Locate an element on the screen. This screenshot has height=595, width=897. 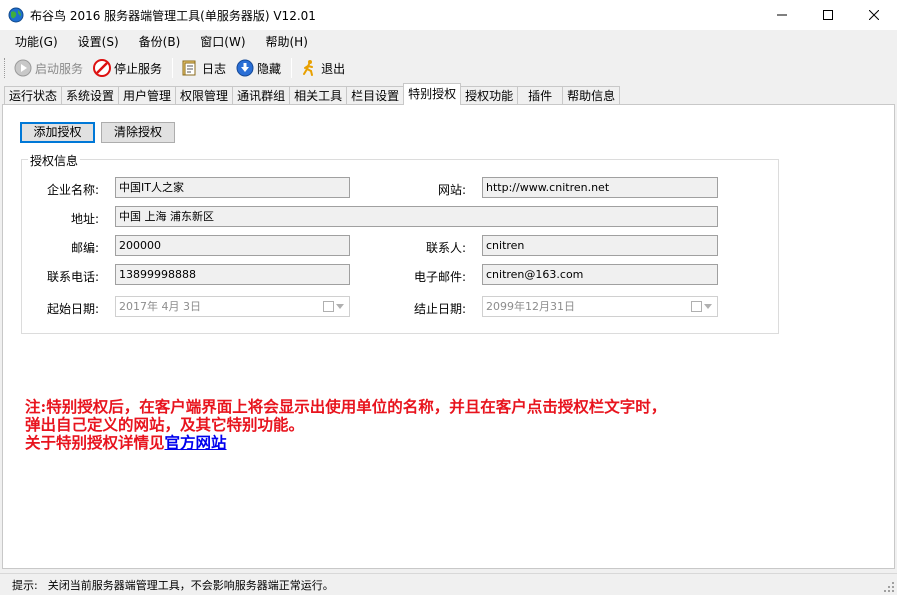
clear-authorization-button: 清除授权 is located at coordinates (138, 132).